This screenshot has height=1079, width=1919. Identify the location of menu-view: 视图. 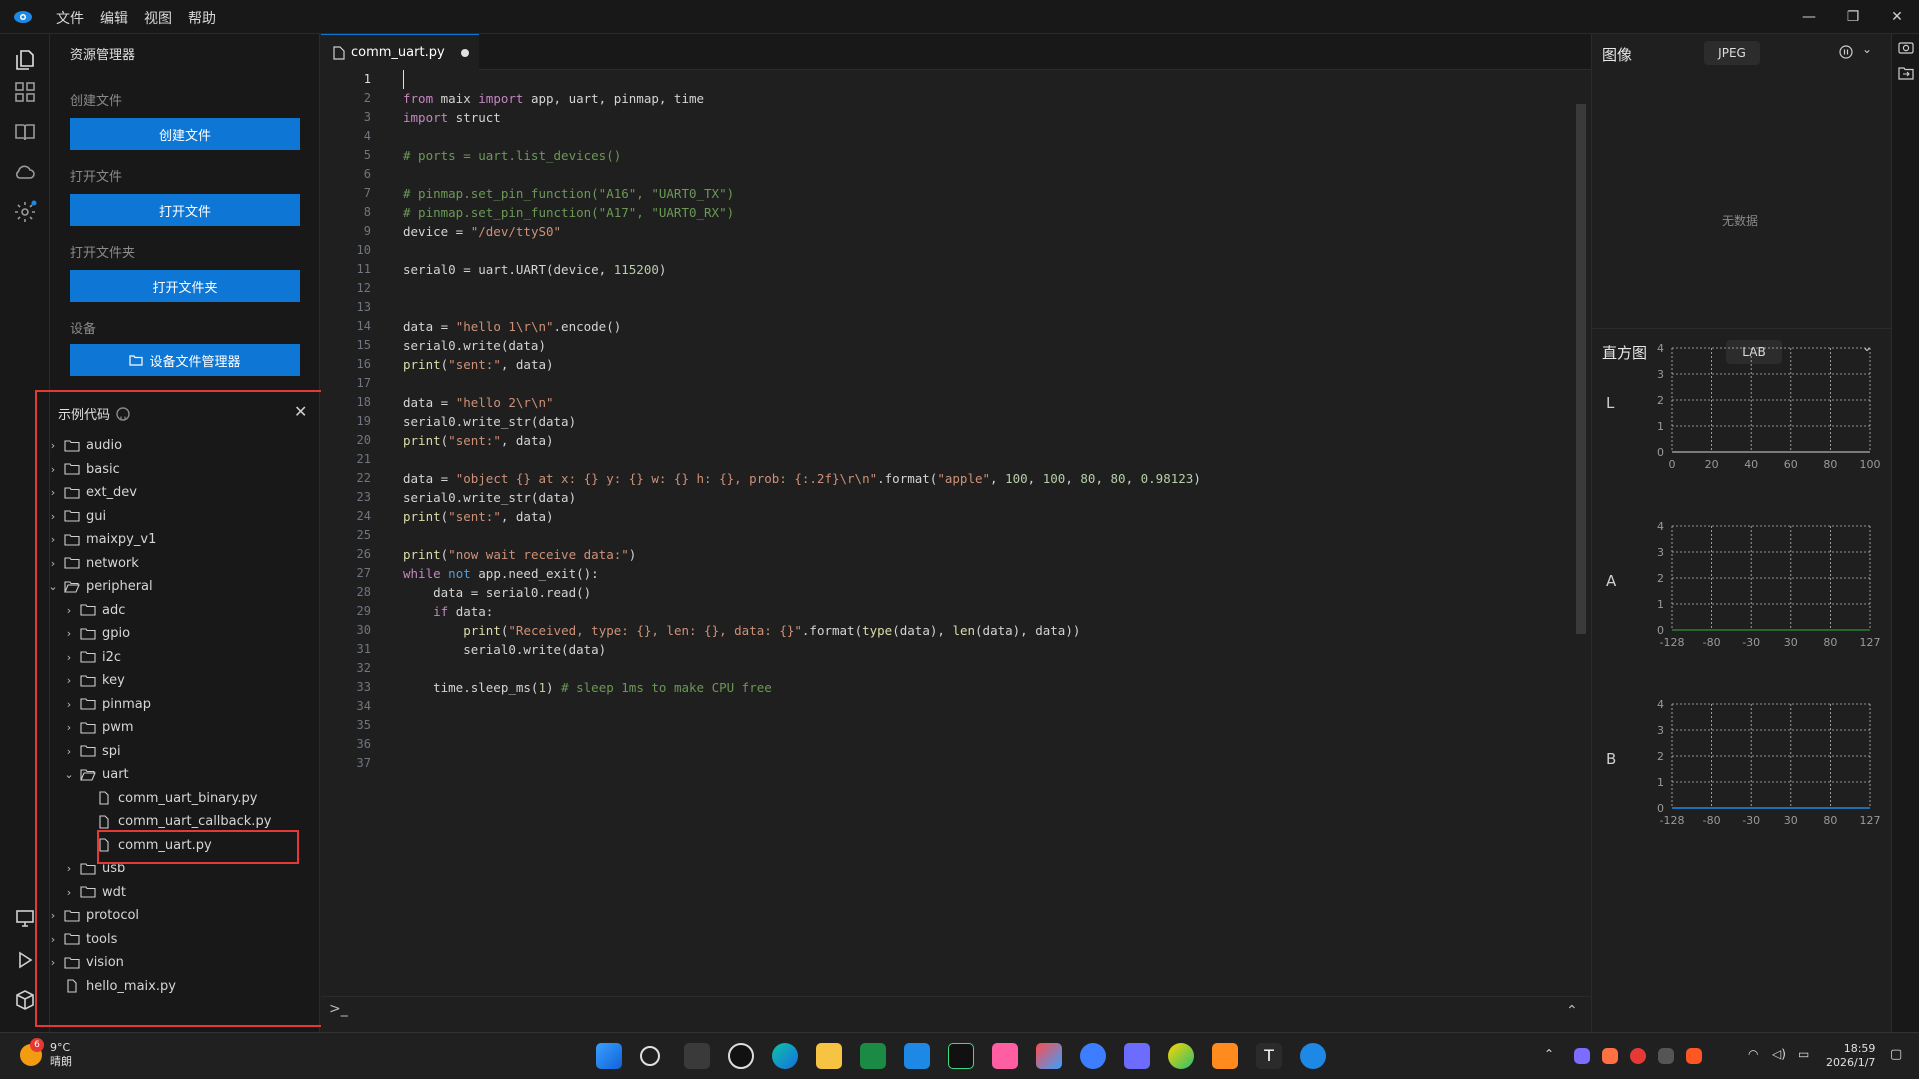
(158, 18).